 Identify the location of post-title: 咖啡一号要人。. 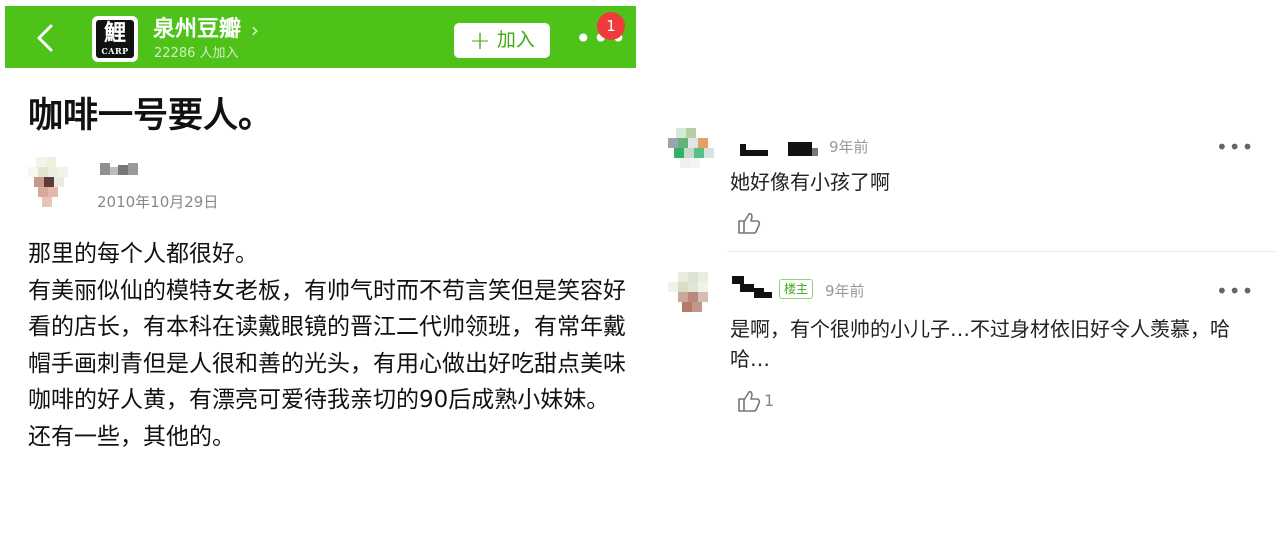
(151, 116).